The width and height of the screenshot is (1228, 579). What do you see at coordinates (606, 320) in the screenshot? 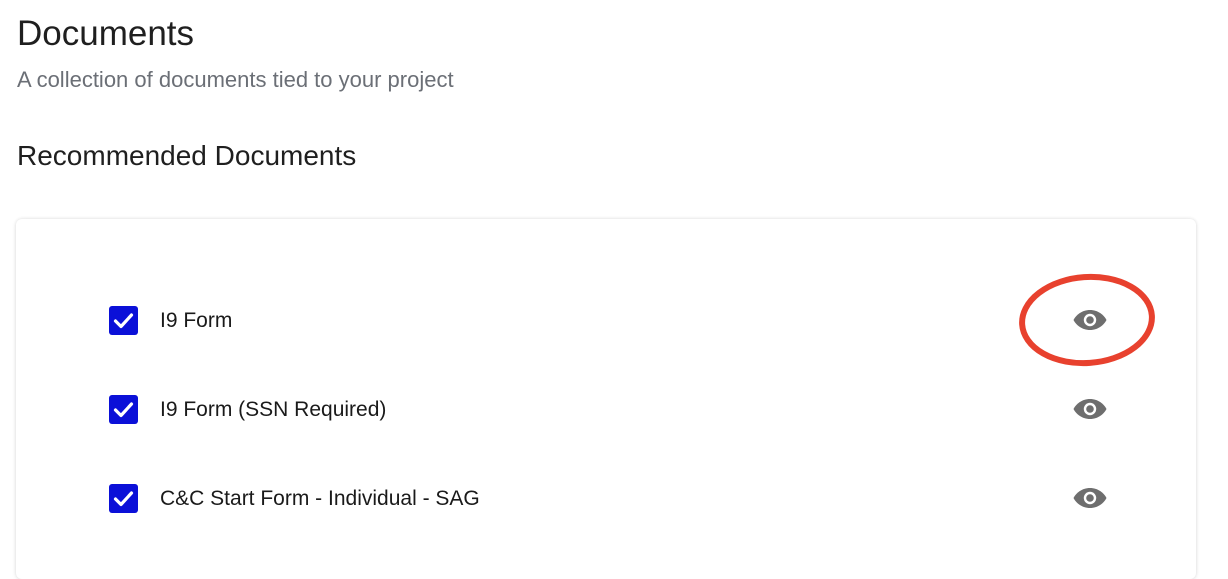
I see `list-item: I9 Form` at bounding box center [606, 320].